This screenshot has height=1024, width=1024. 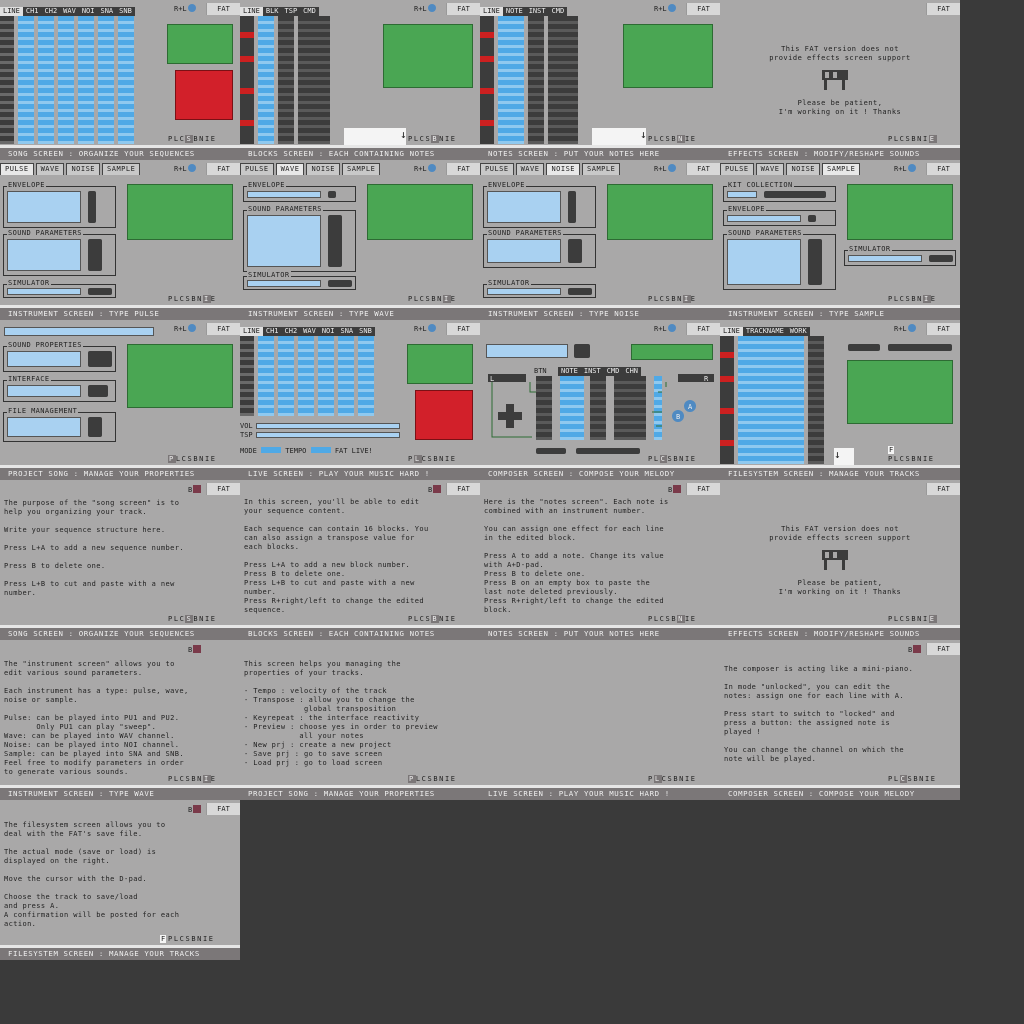 What do you see at coordinates (306, 376) in the screenshot?
I see `wav-column` at bounding box center [306, 376].